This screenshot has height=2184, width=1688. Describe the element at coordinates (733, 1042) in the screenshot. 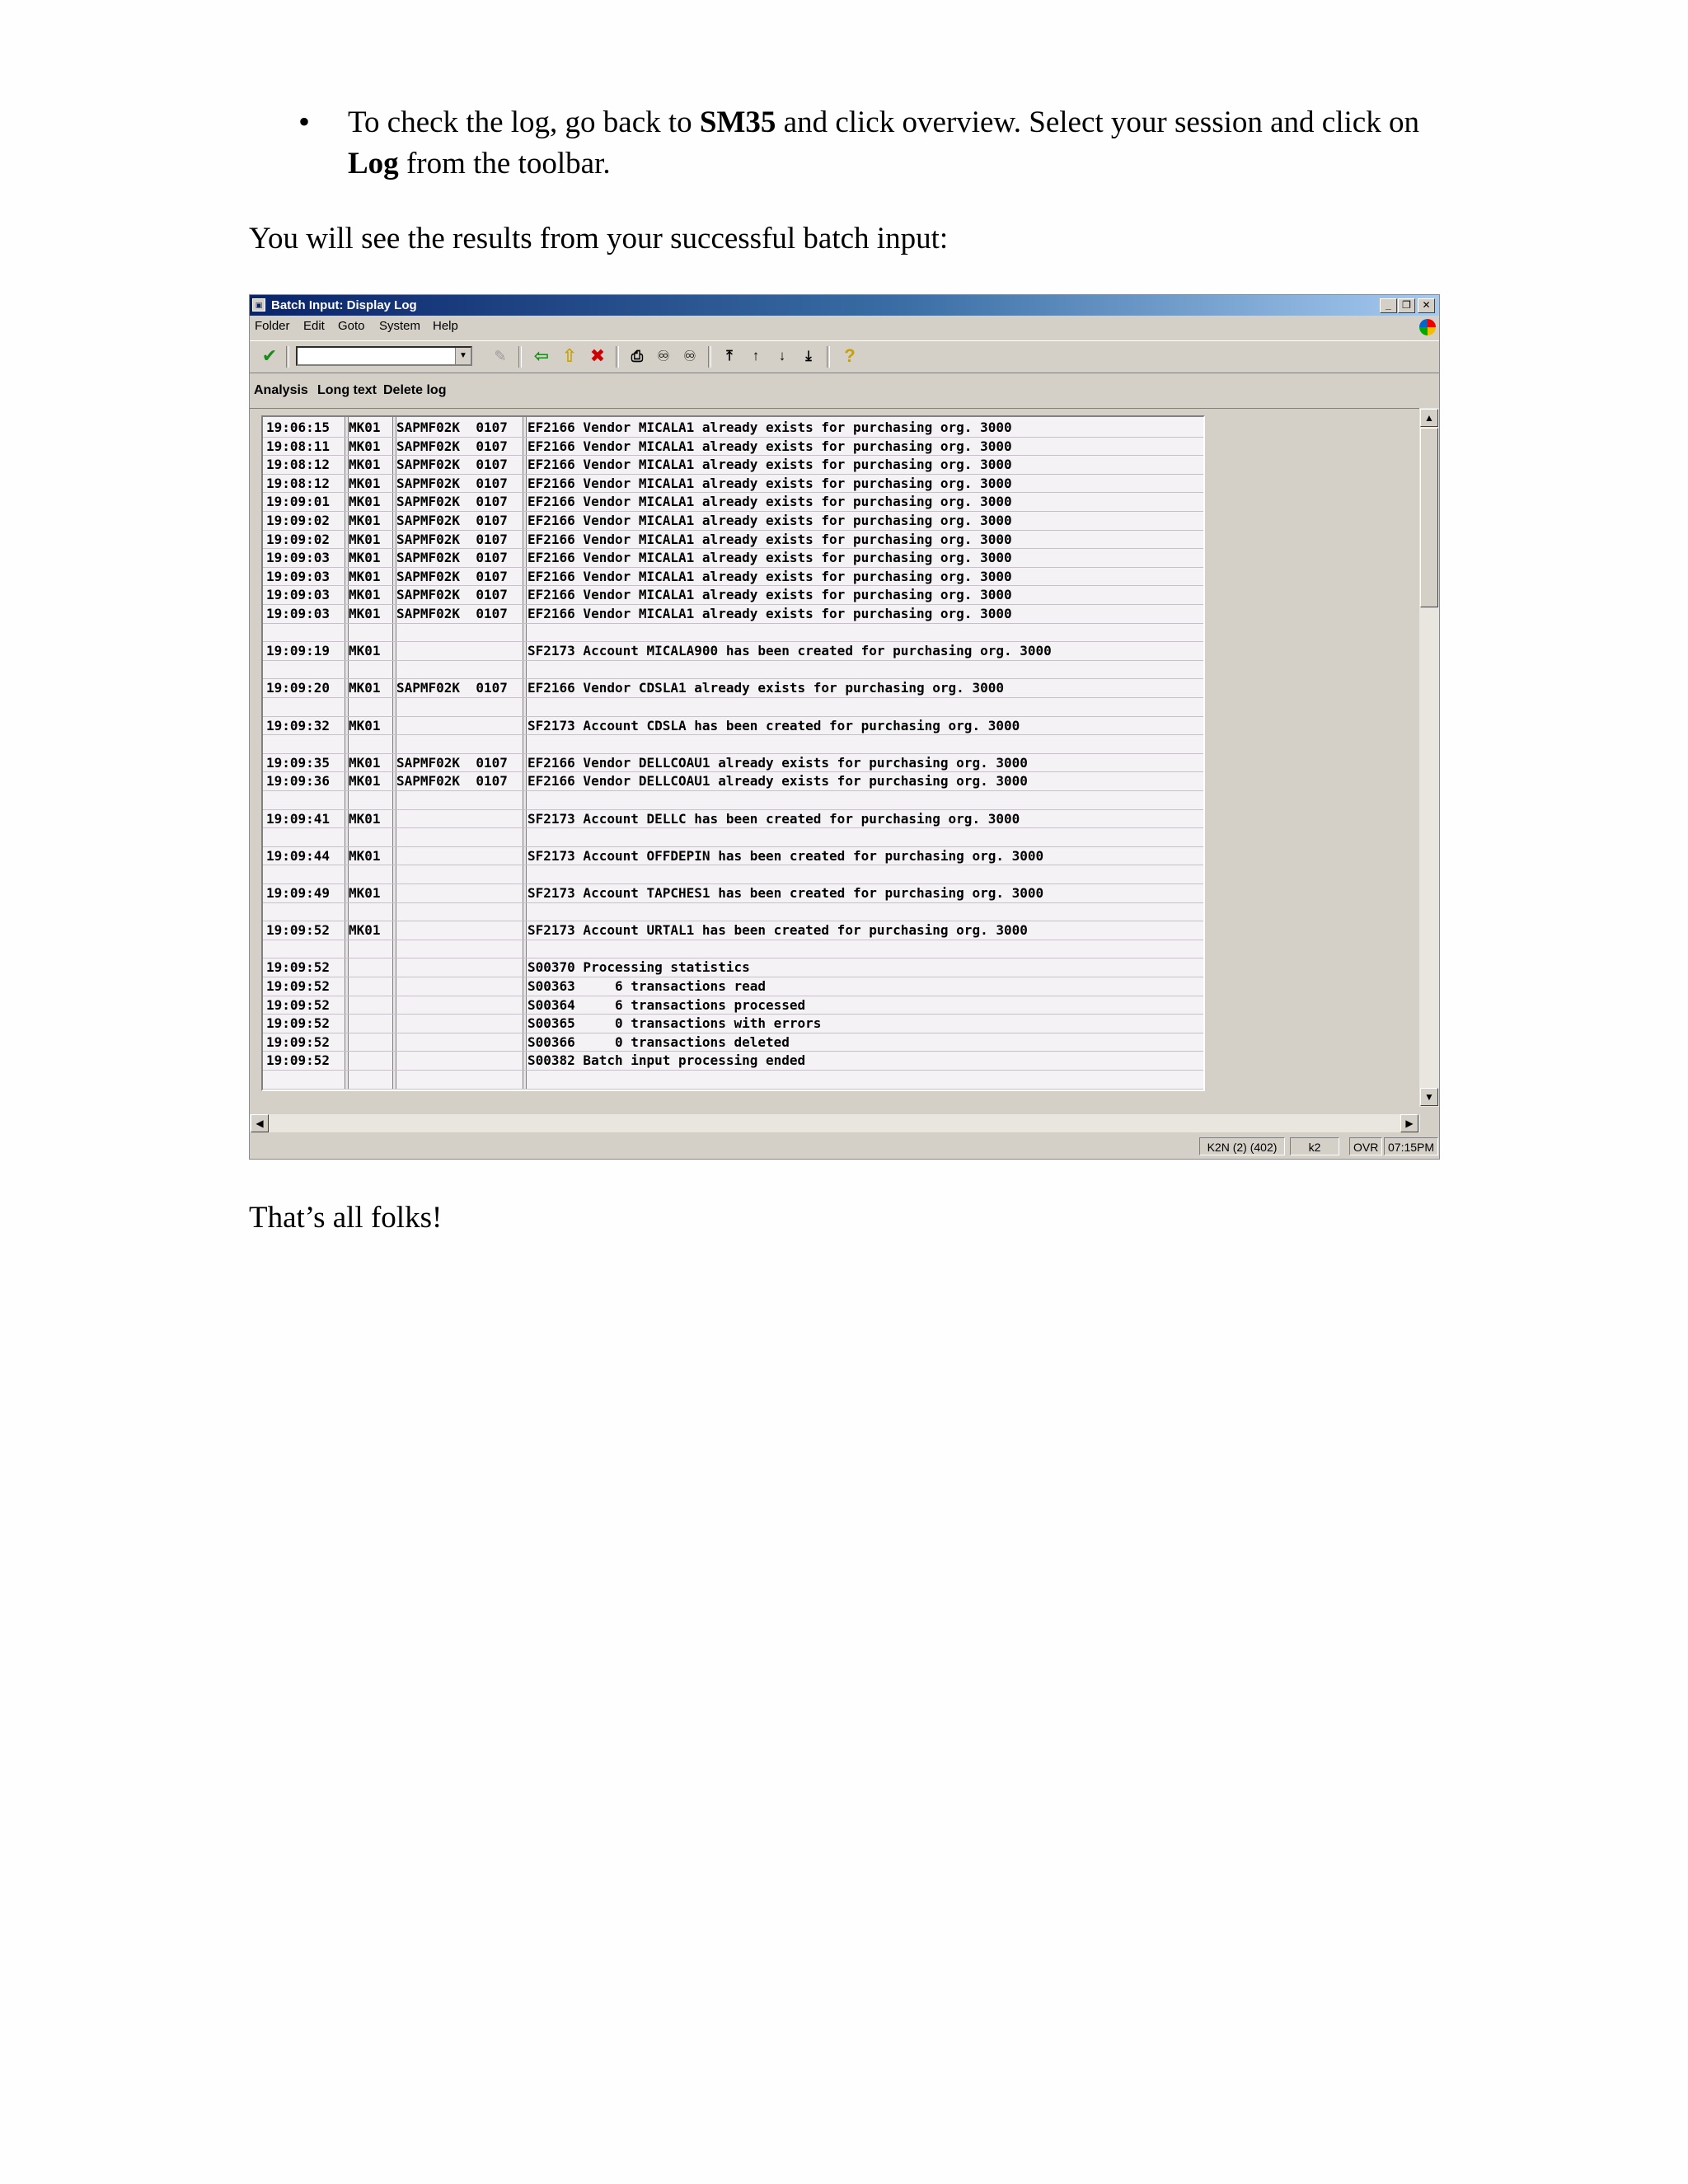

I see `table-row: 19:09:52 S00366 0 transactions deleted` at that location.